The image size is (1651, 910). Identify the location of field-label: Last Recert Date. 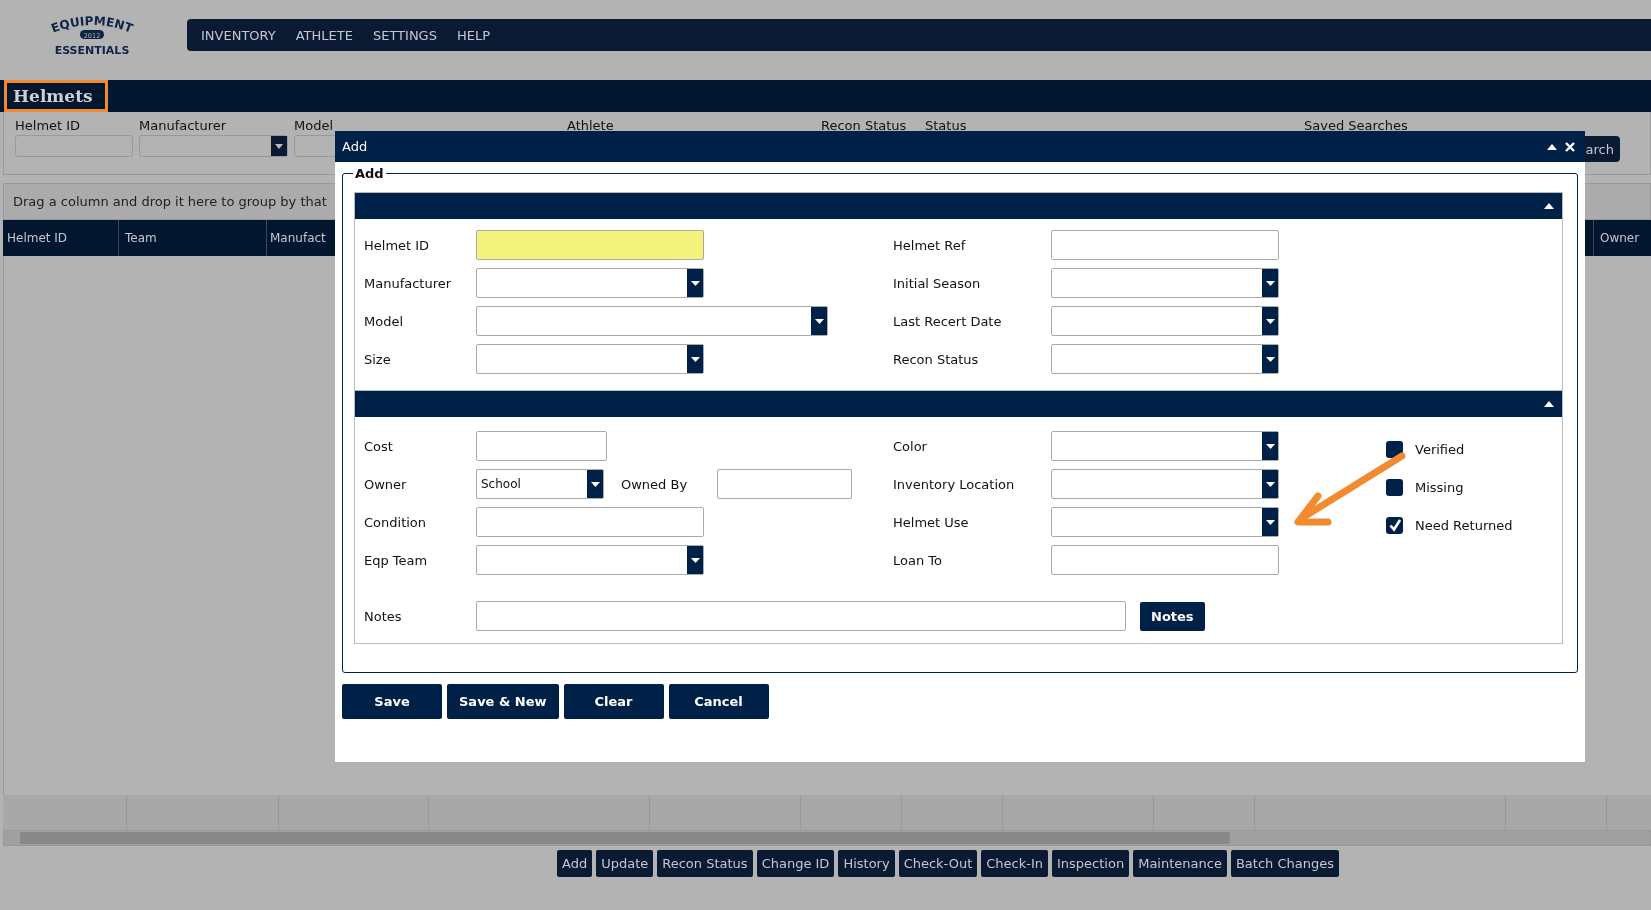
(948, 321).